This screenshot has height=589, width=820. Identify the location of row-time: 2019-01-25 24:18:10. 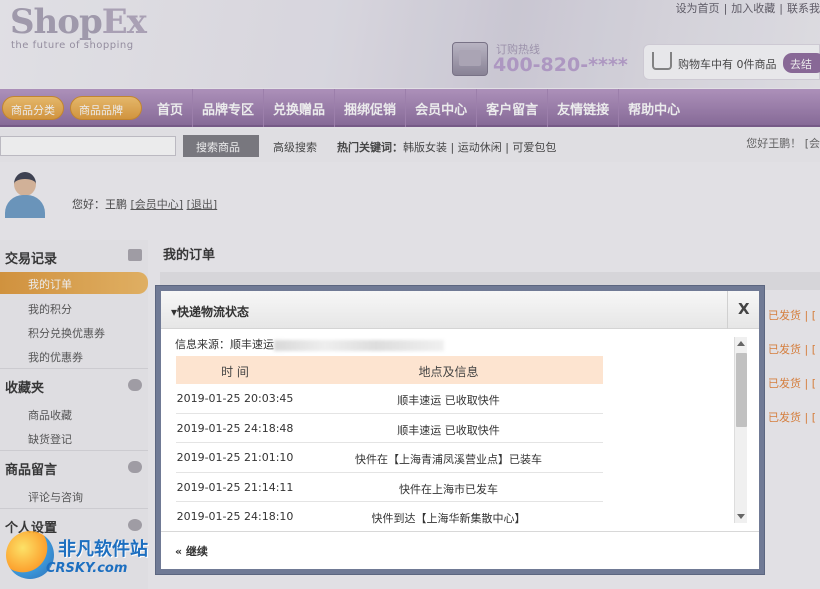
(235, 516).